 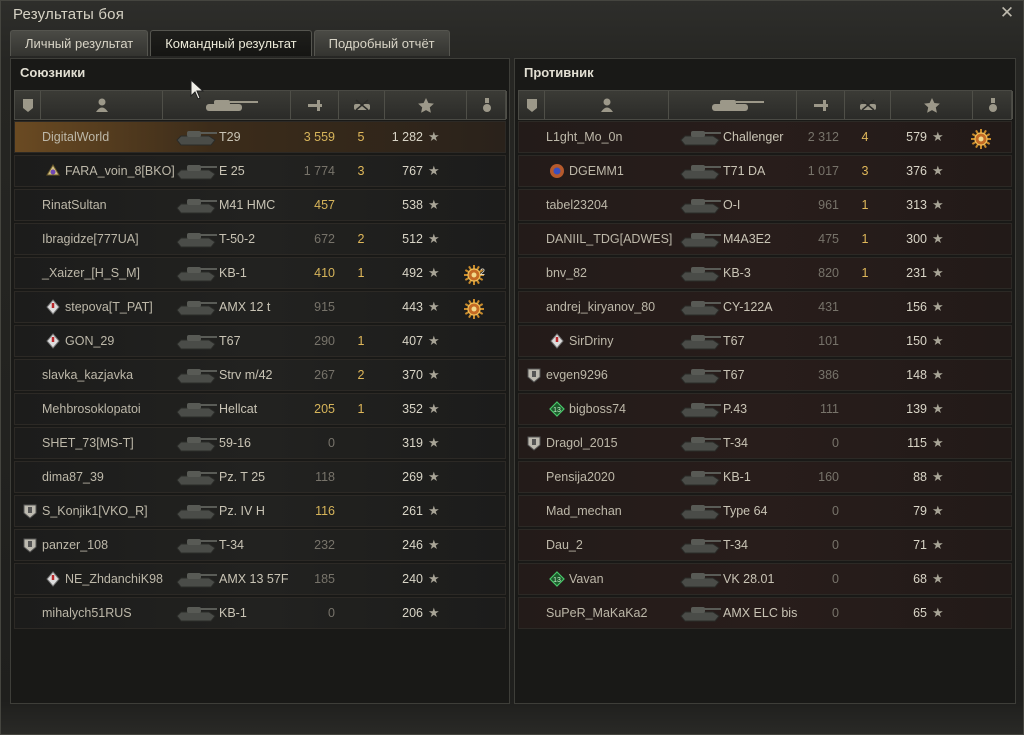 I want to click on enemies-table-row: Dau_2 T-34 0 71 ★, so click(x=765, y=545).